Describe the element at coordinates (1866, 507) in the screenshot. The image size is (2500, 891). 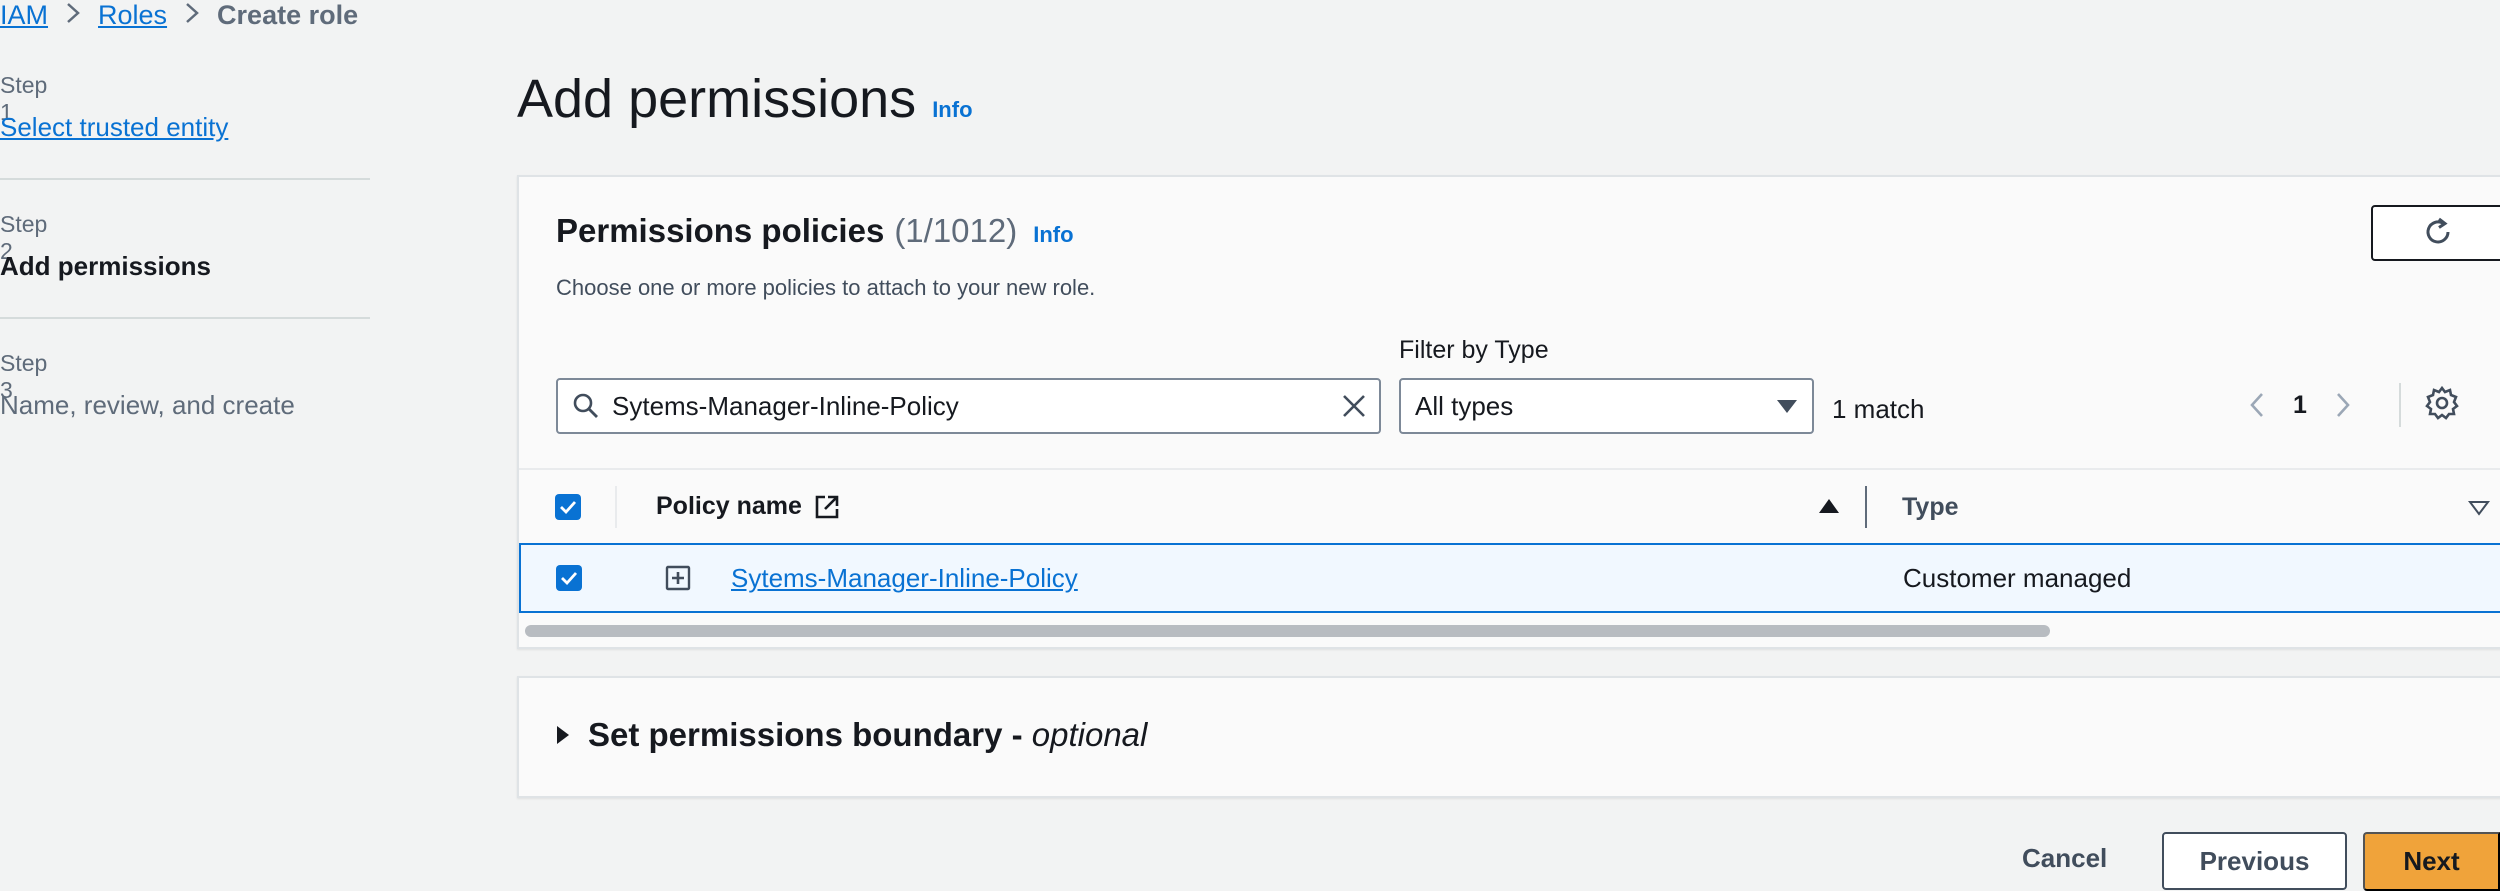
I see `column-resizer` at that location.